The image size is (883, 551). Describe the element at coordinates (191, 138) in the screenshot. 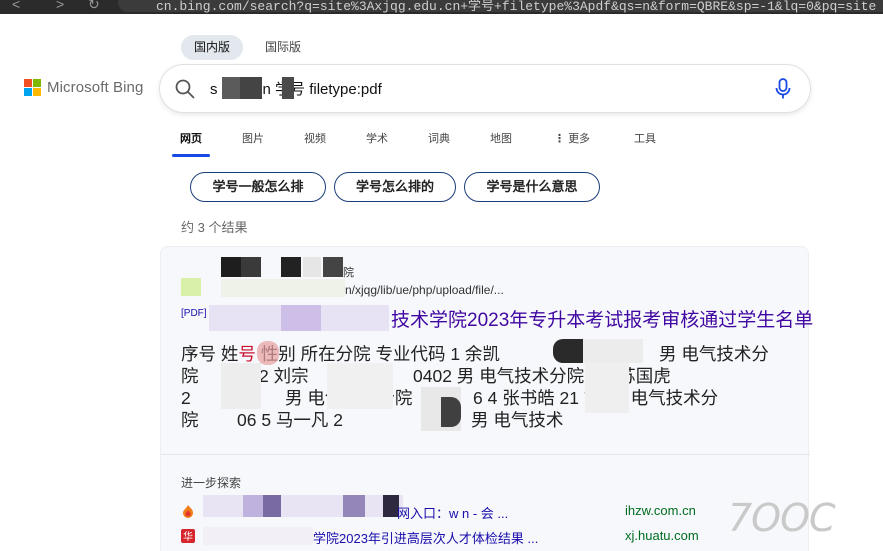

I see `scope-web: 网页` at that location.